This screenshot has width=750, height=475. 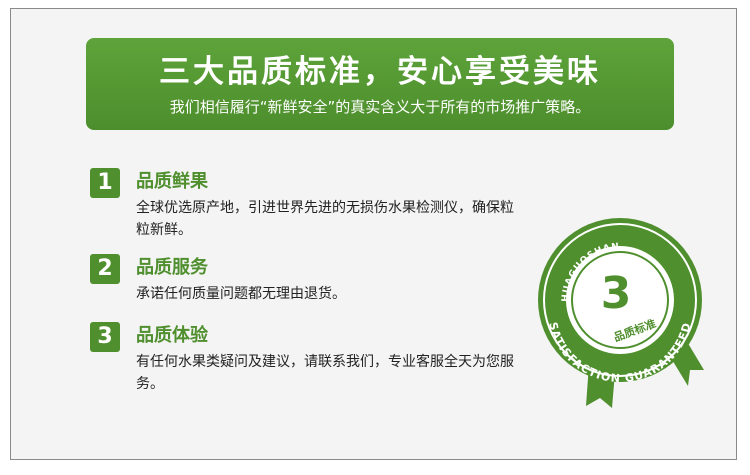 What do you see at coordinates (380, 107) in the screenshot?
I see `banner-subtitle: 我们相信履行“新鲜安全”的真实含义大于所有的市场推广策略。` at bounding box center [380, 107].